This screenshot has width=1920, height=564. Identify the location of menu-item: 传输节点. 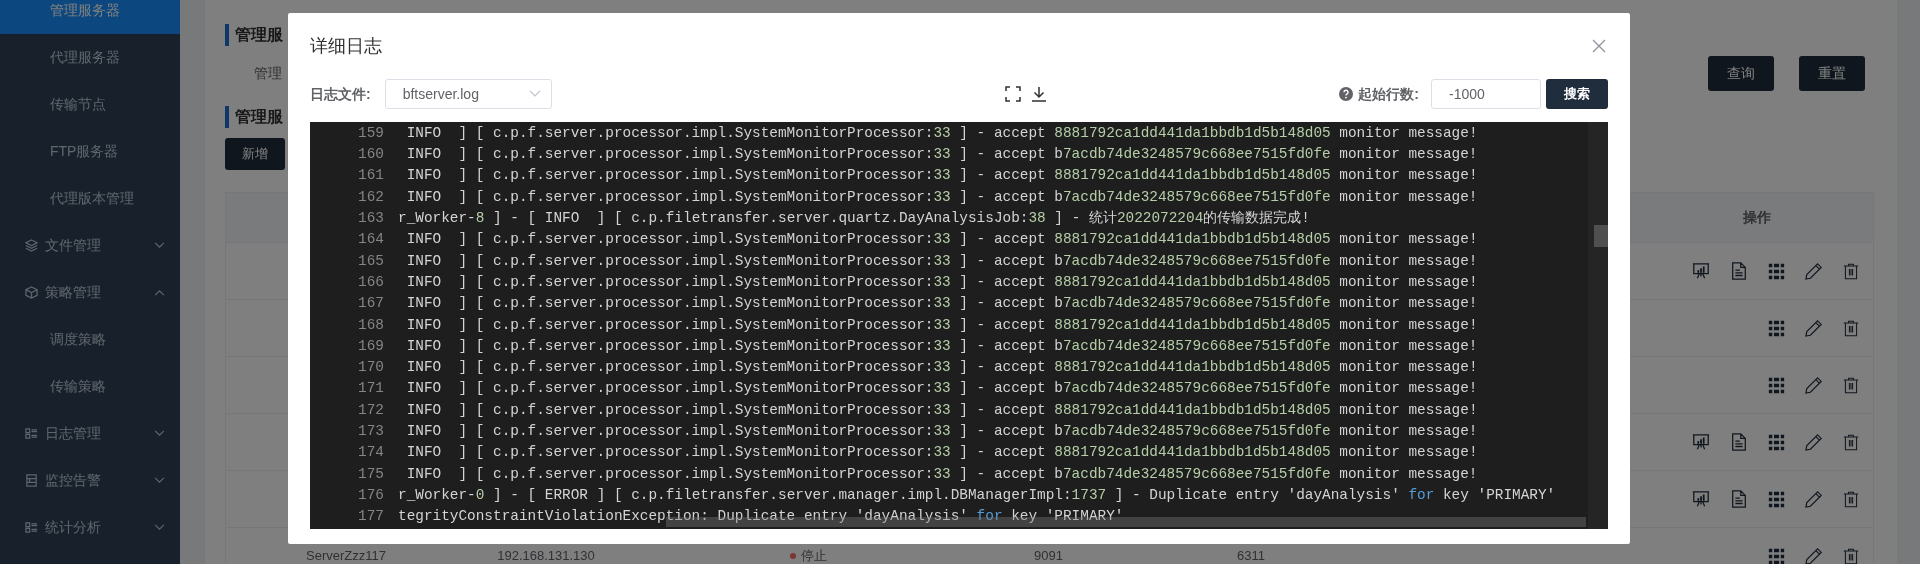
(90, 104).